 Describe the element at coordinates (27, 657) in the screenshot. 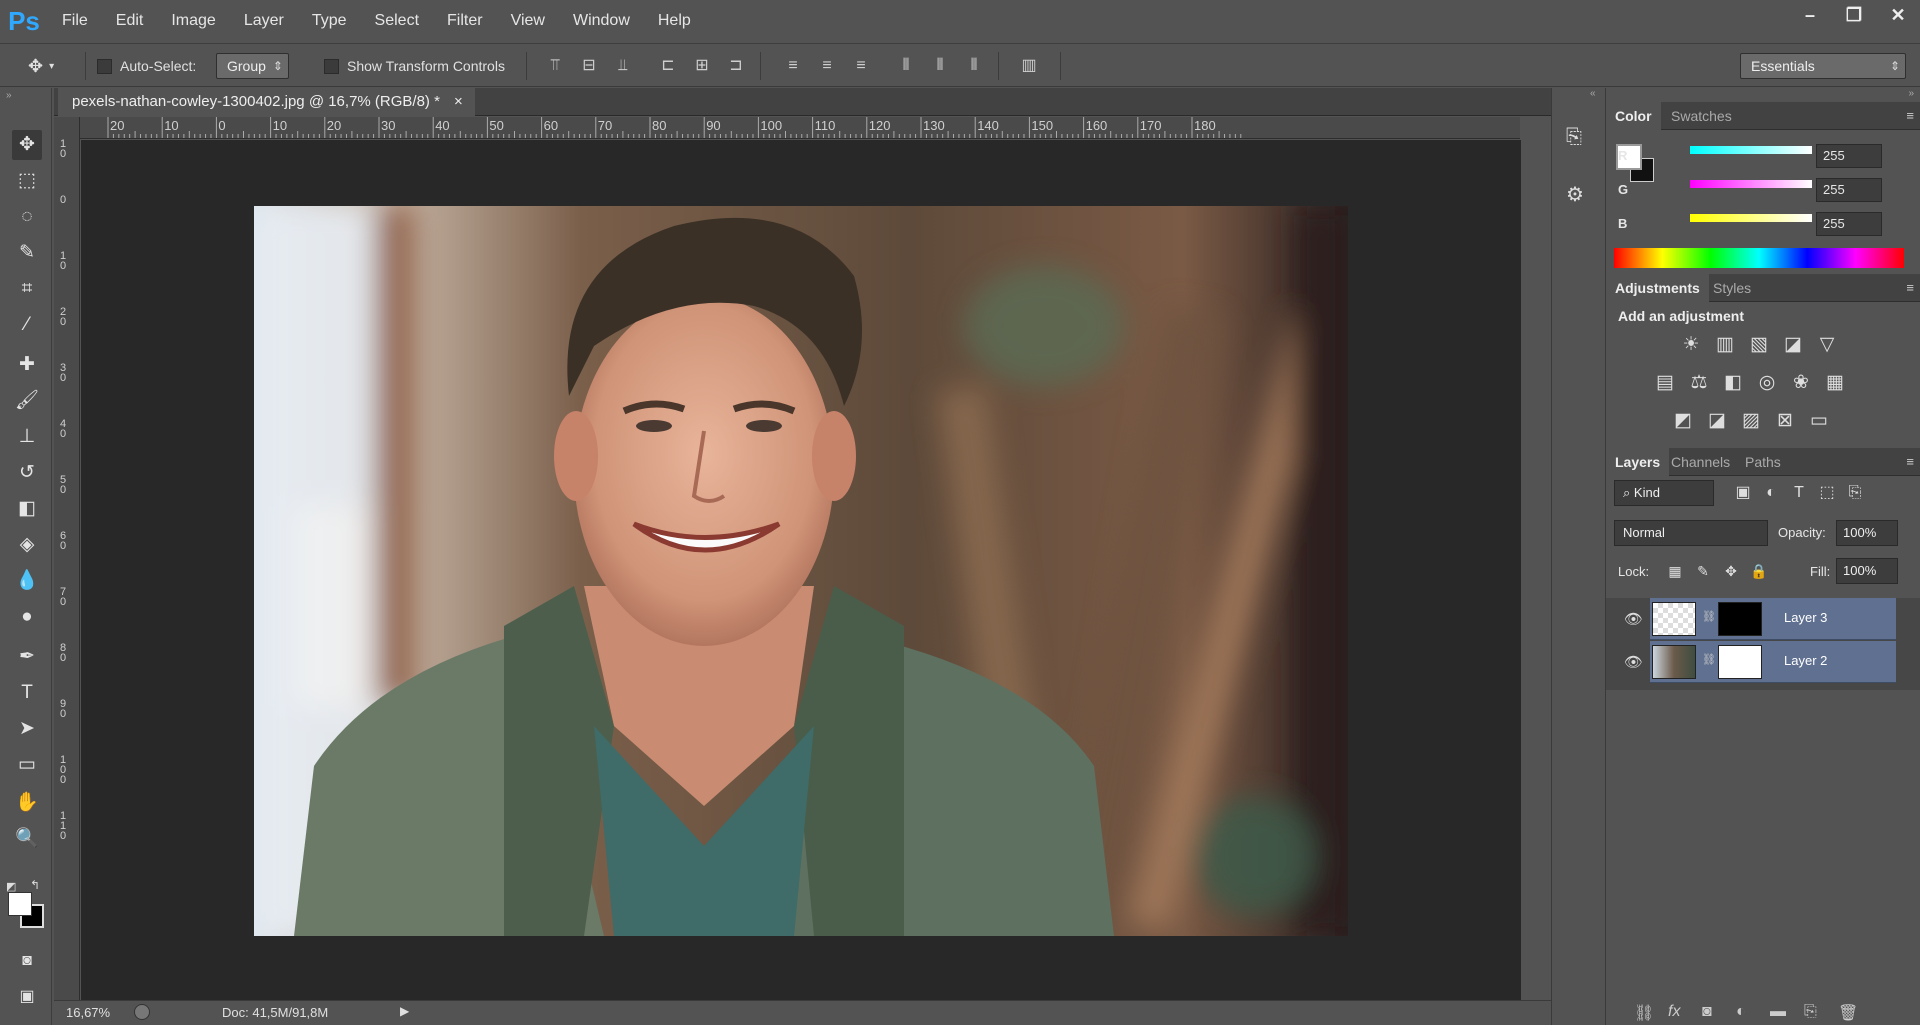

I see `pen-tool-icon: ✒` at that location.